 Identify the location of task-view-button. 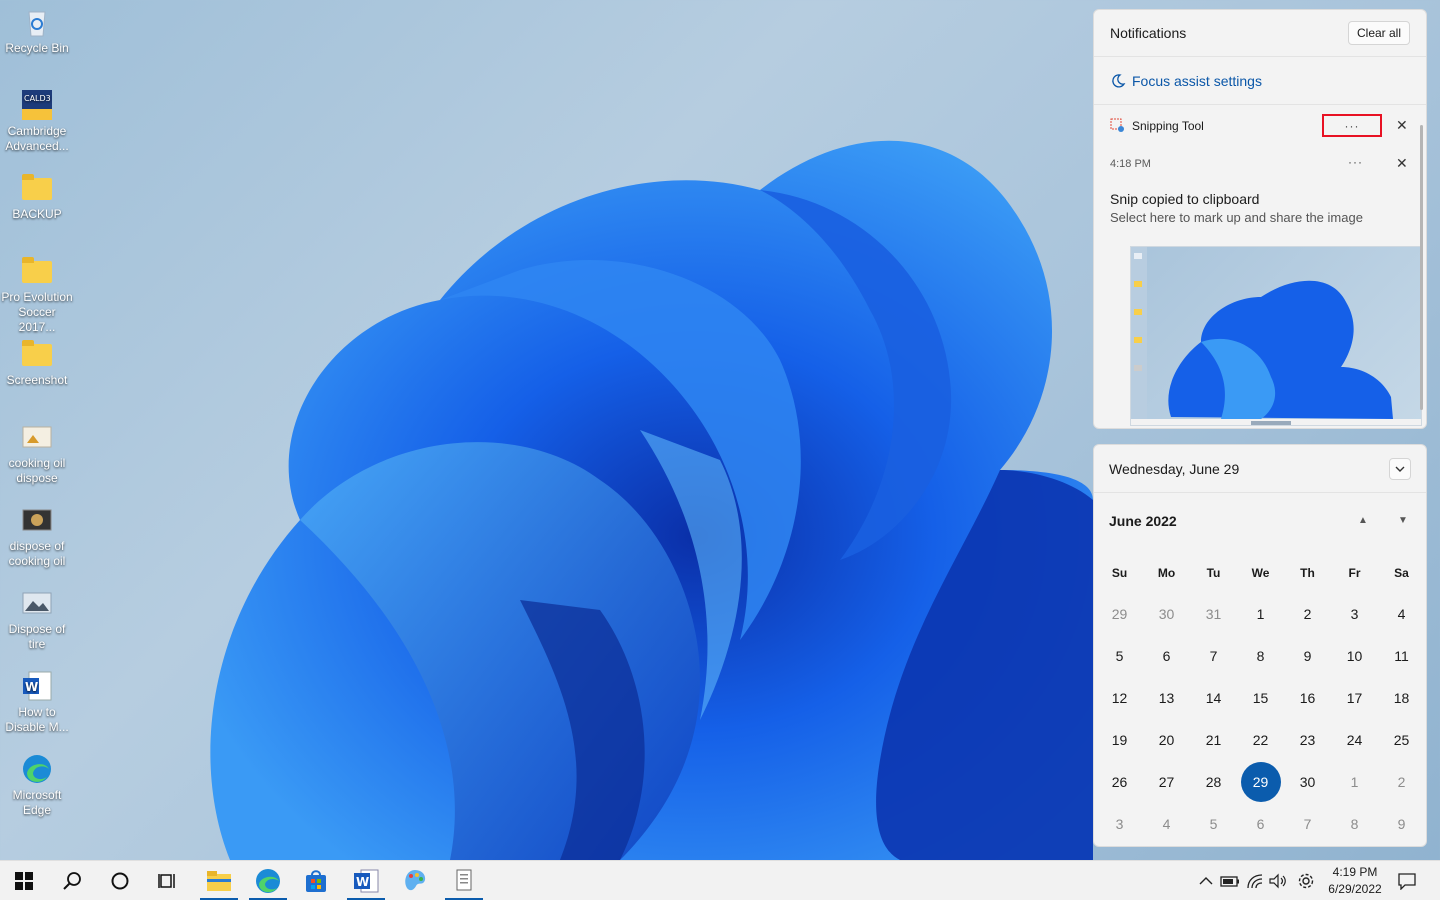
(168, 880).